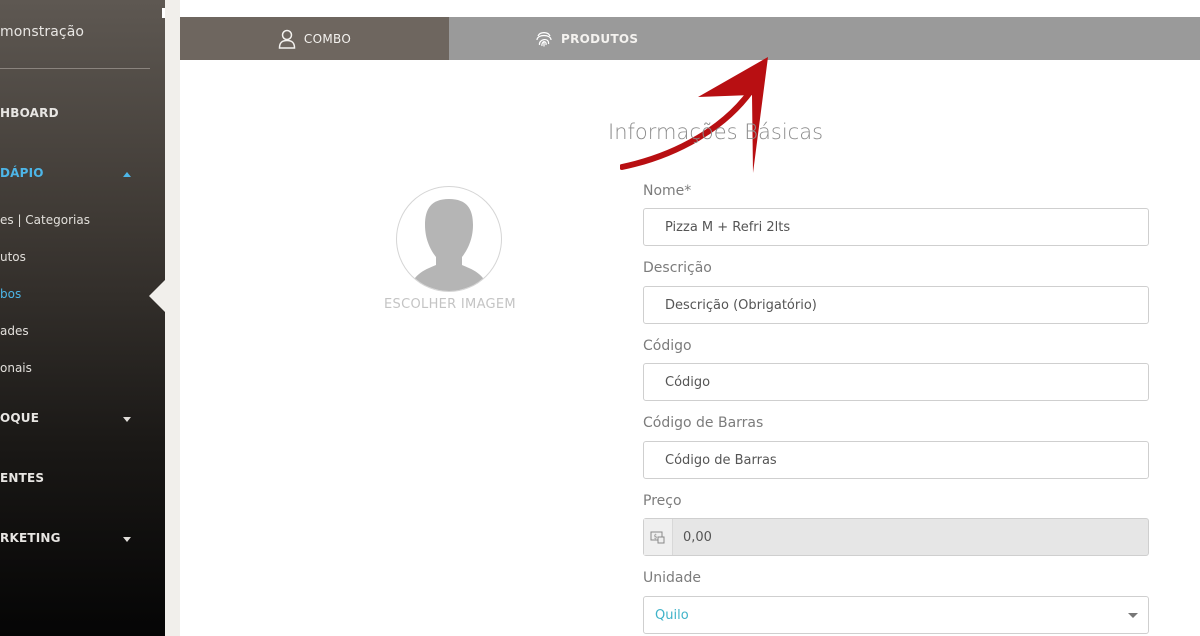 Image resolution: width=1200 pixels, height=636 pixels. What do you see at coordinates (13, 257) in the screenshot?
I see `sidebar-subitem-produtos: utos` at bounding box center [13, 257].